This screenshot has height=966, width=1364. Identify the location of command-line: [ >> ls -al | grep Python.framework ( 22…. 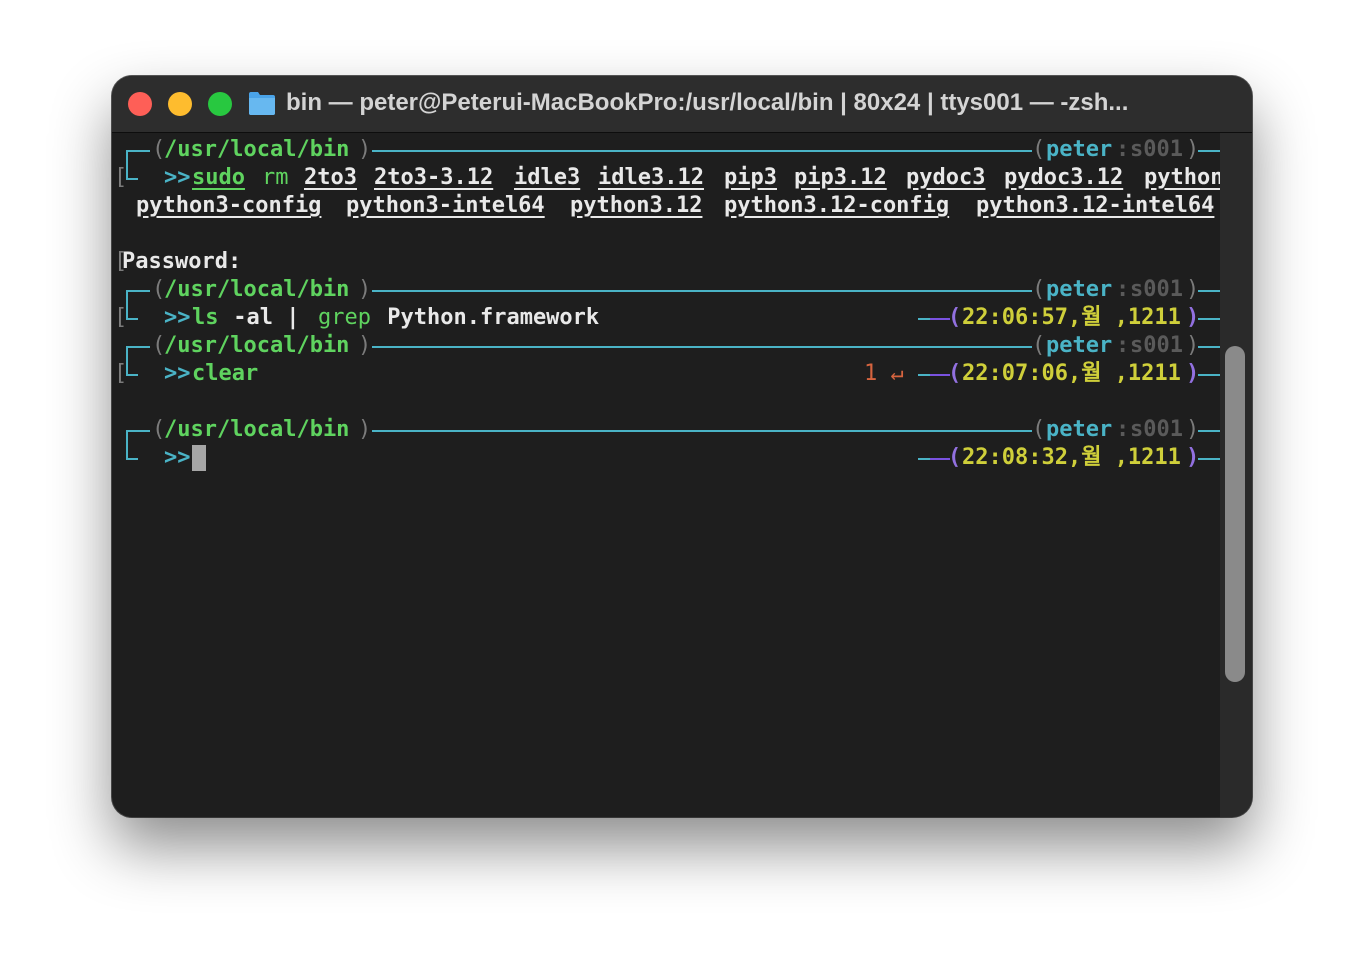
(682, 318).